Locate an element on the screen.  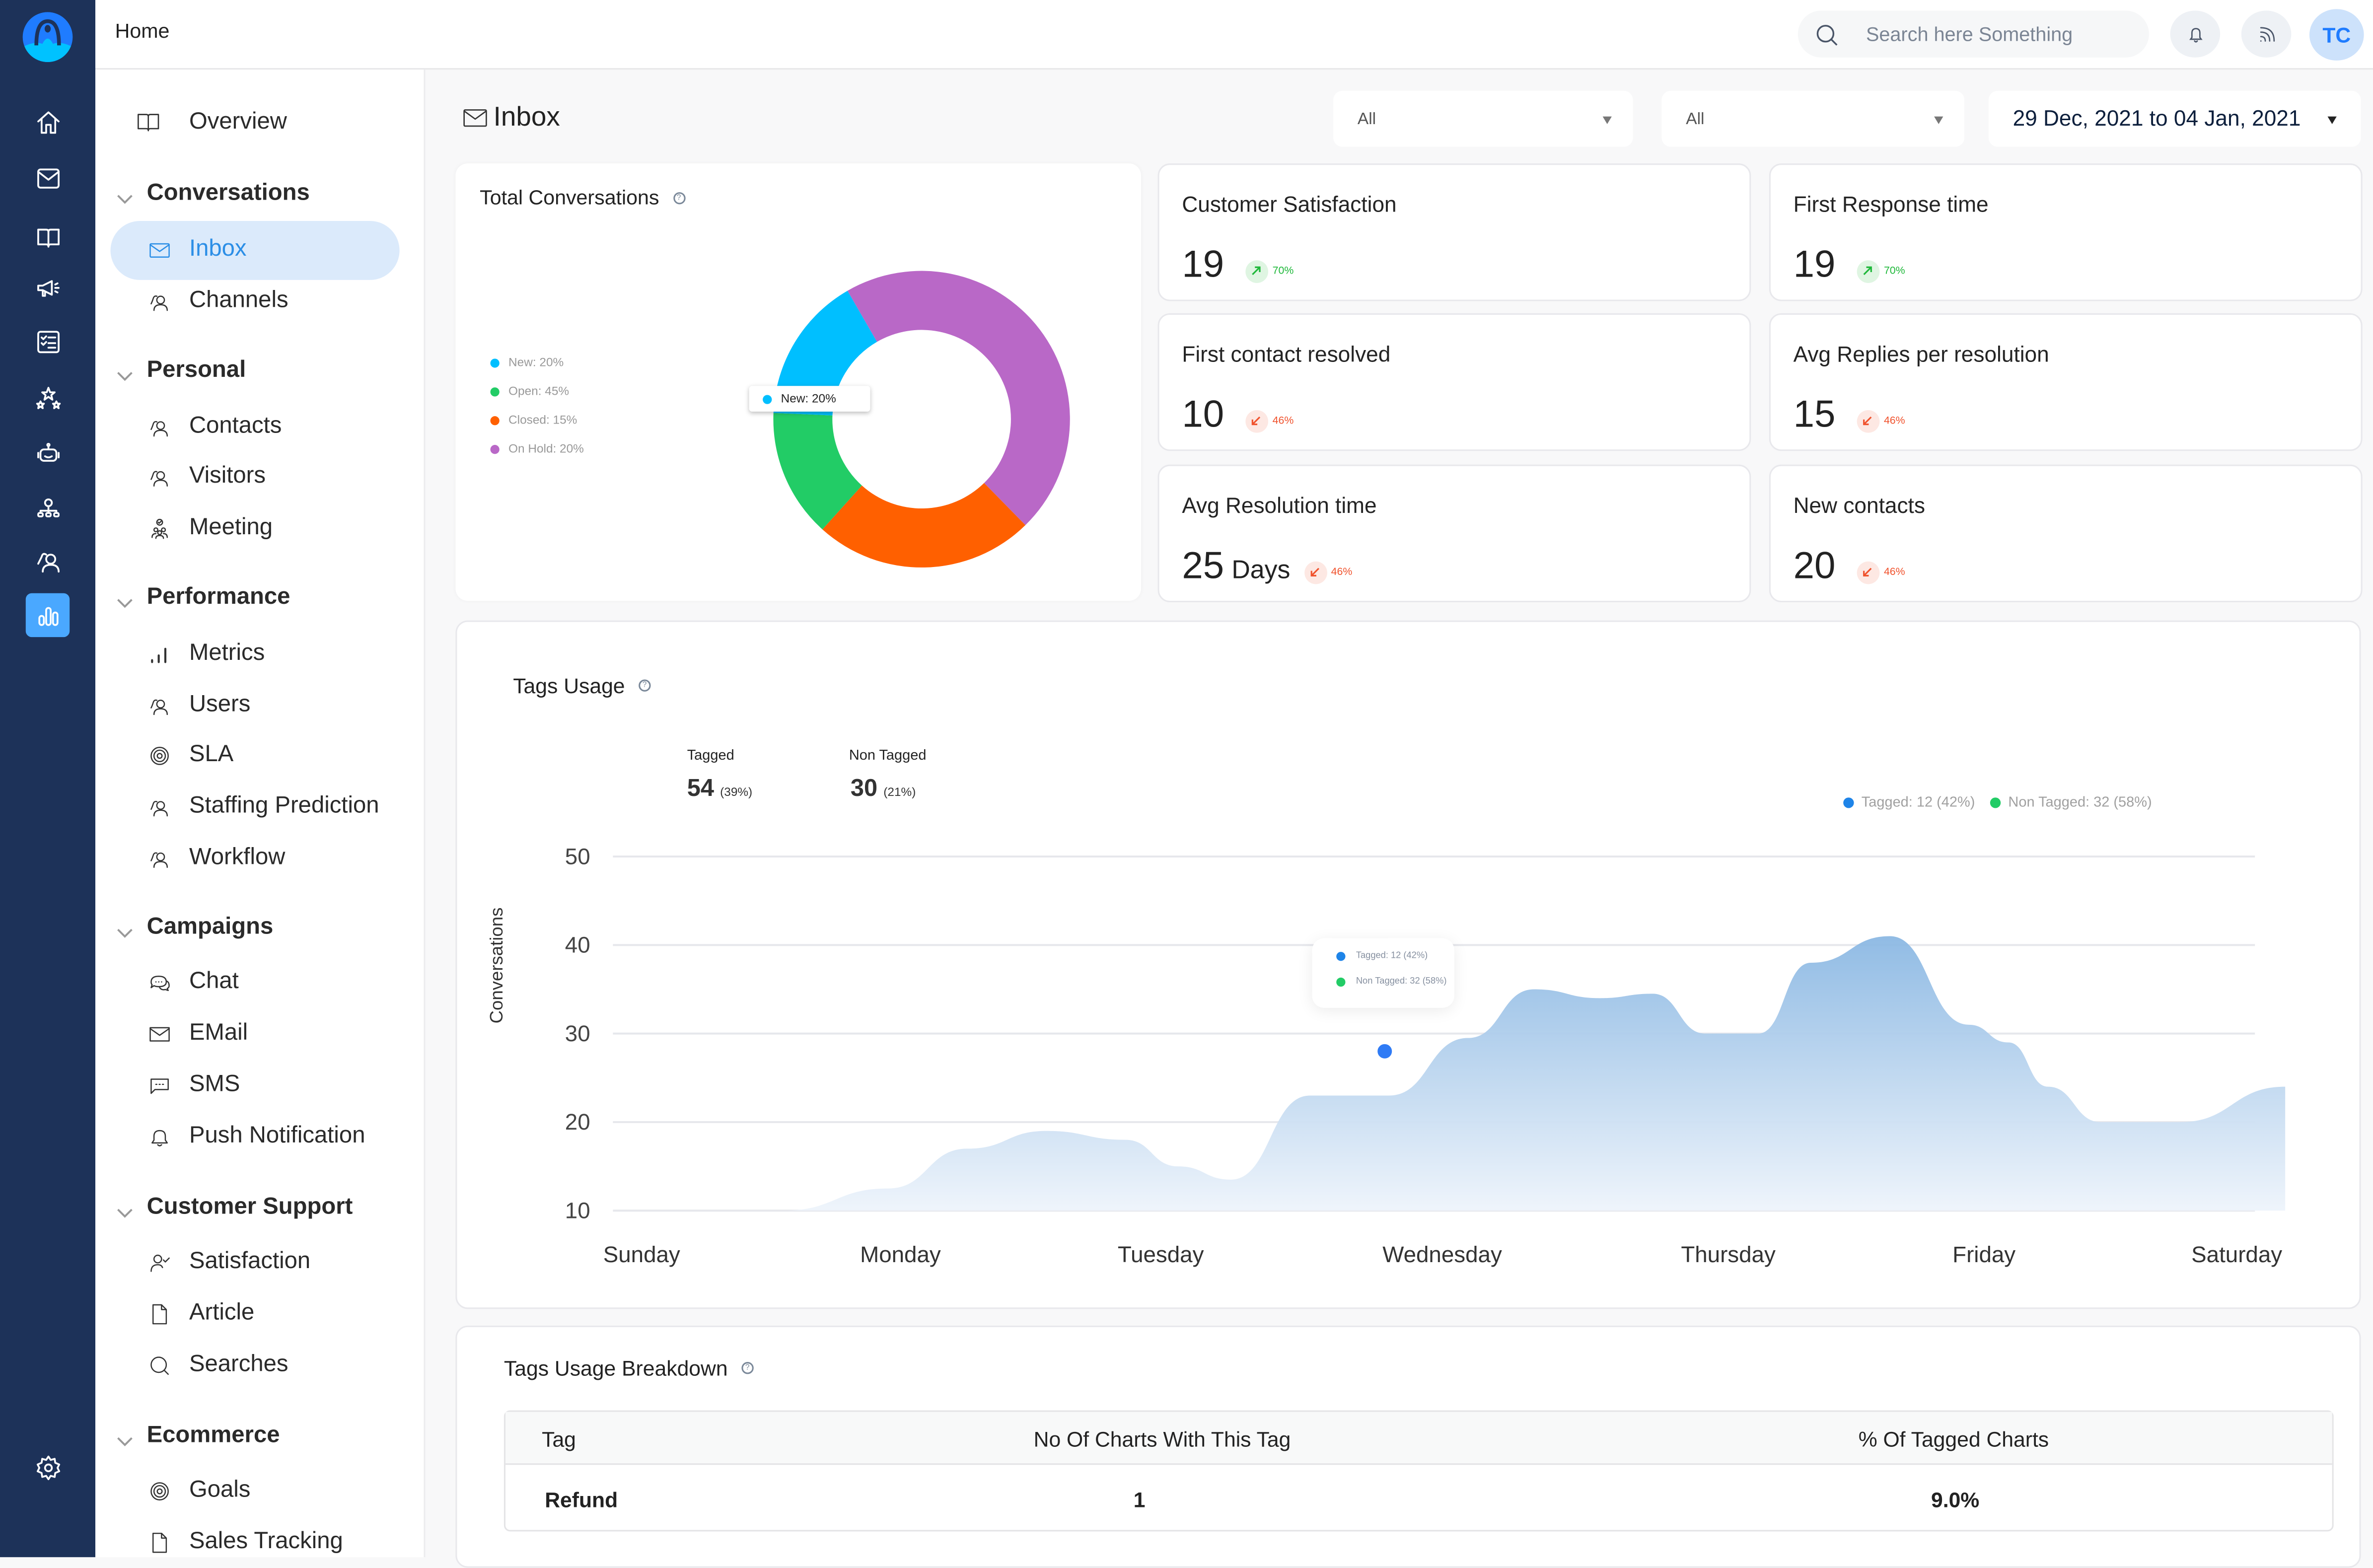
nav-section-ecommerce: Ecommerce is located at coordinates (198, 1436).